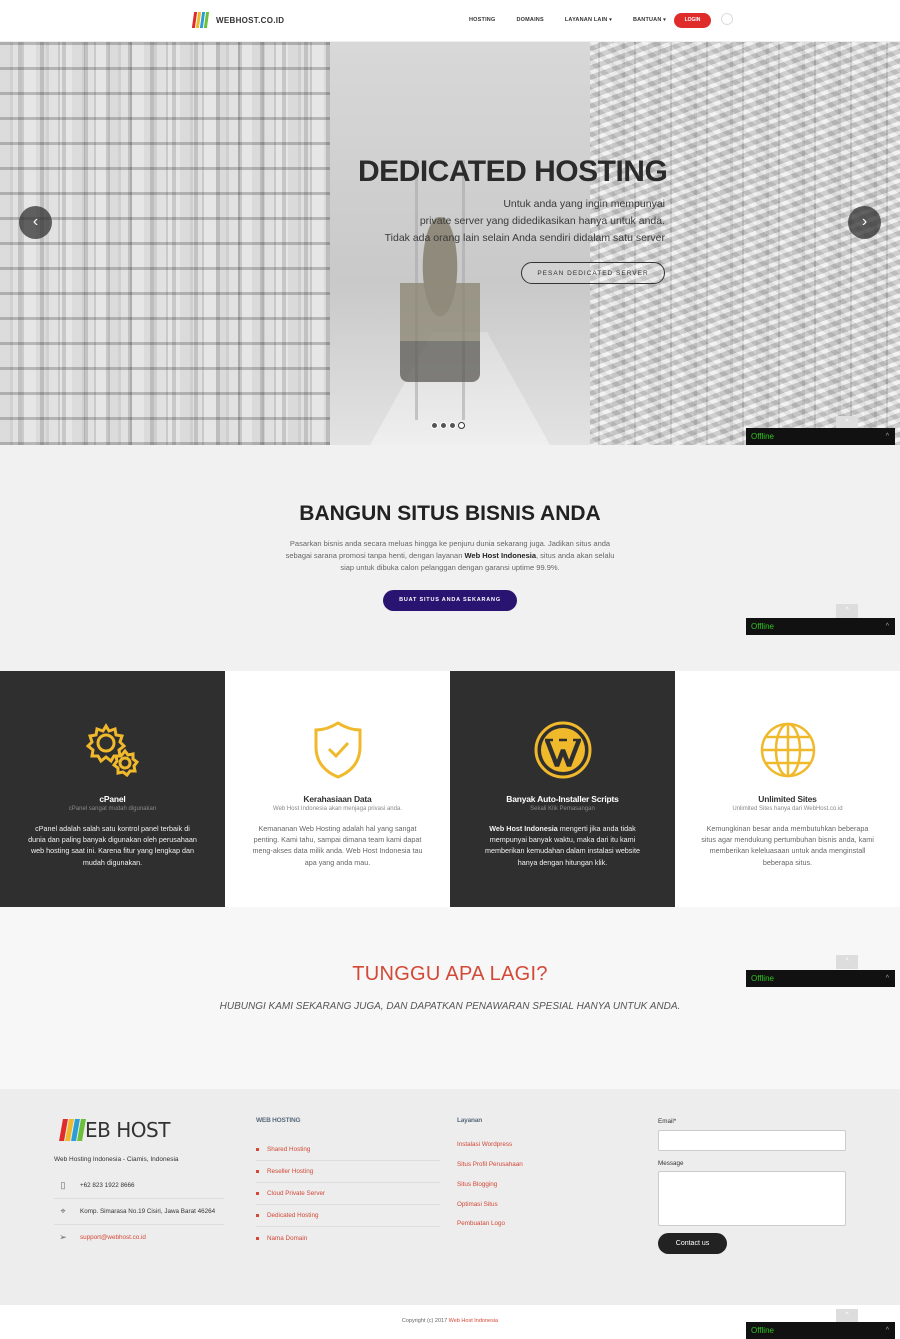 Image resolution: width=900 pixels, height=1339 pixels. What do you see at coordinates (692, 20) in the screenshot?
I see `login-button: LOGIN` at bounding box center [692, 20].